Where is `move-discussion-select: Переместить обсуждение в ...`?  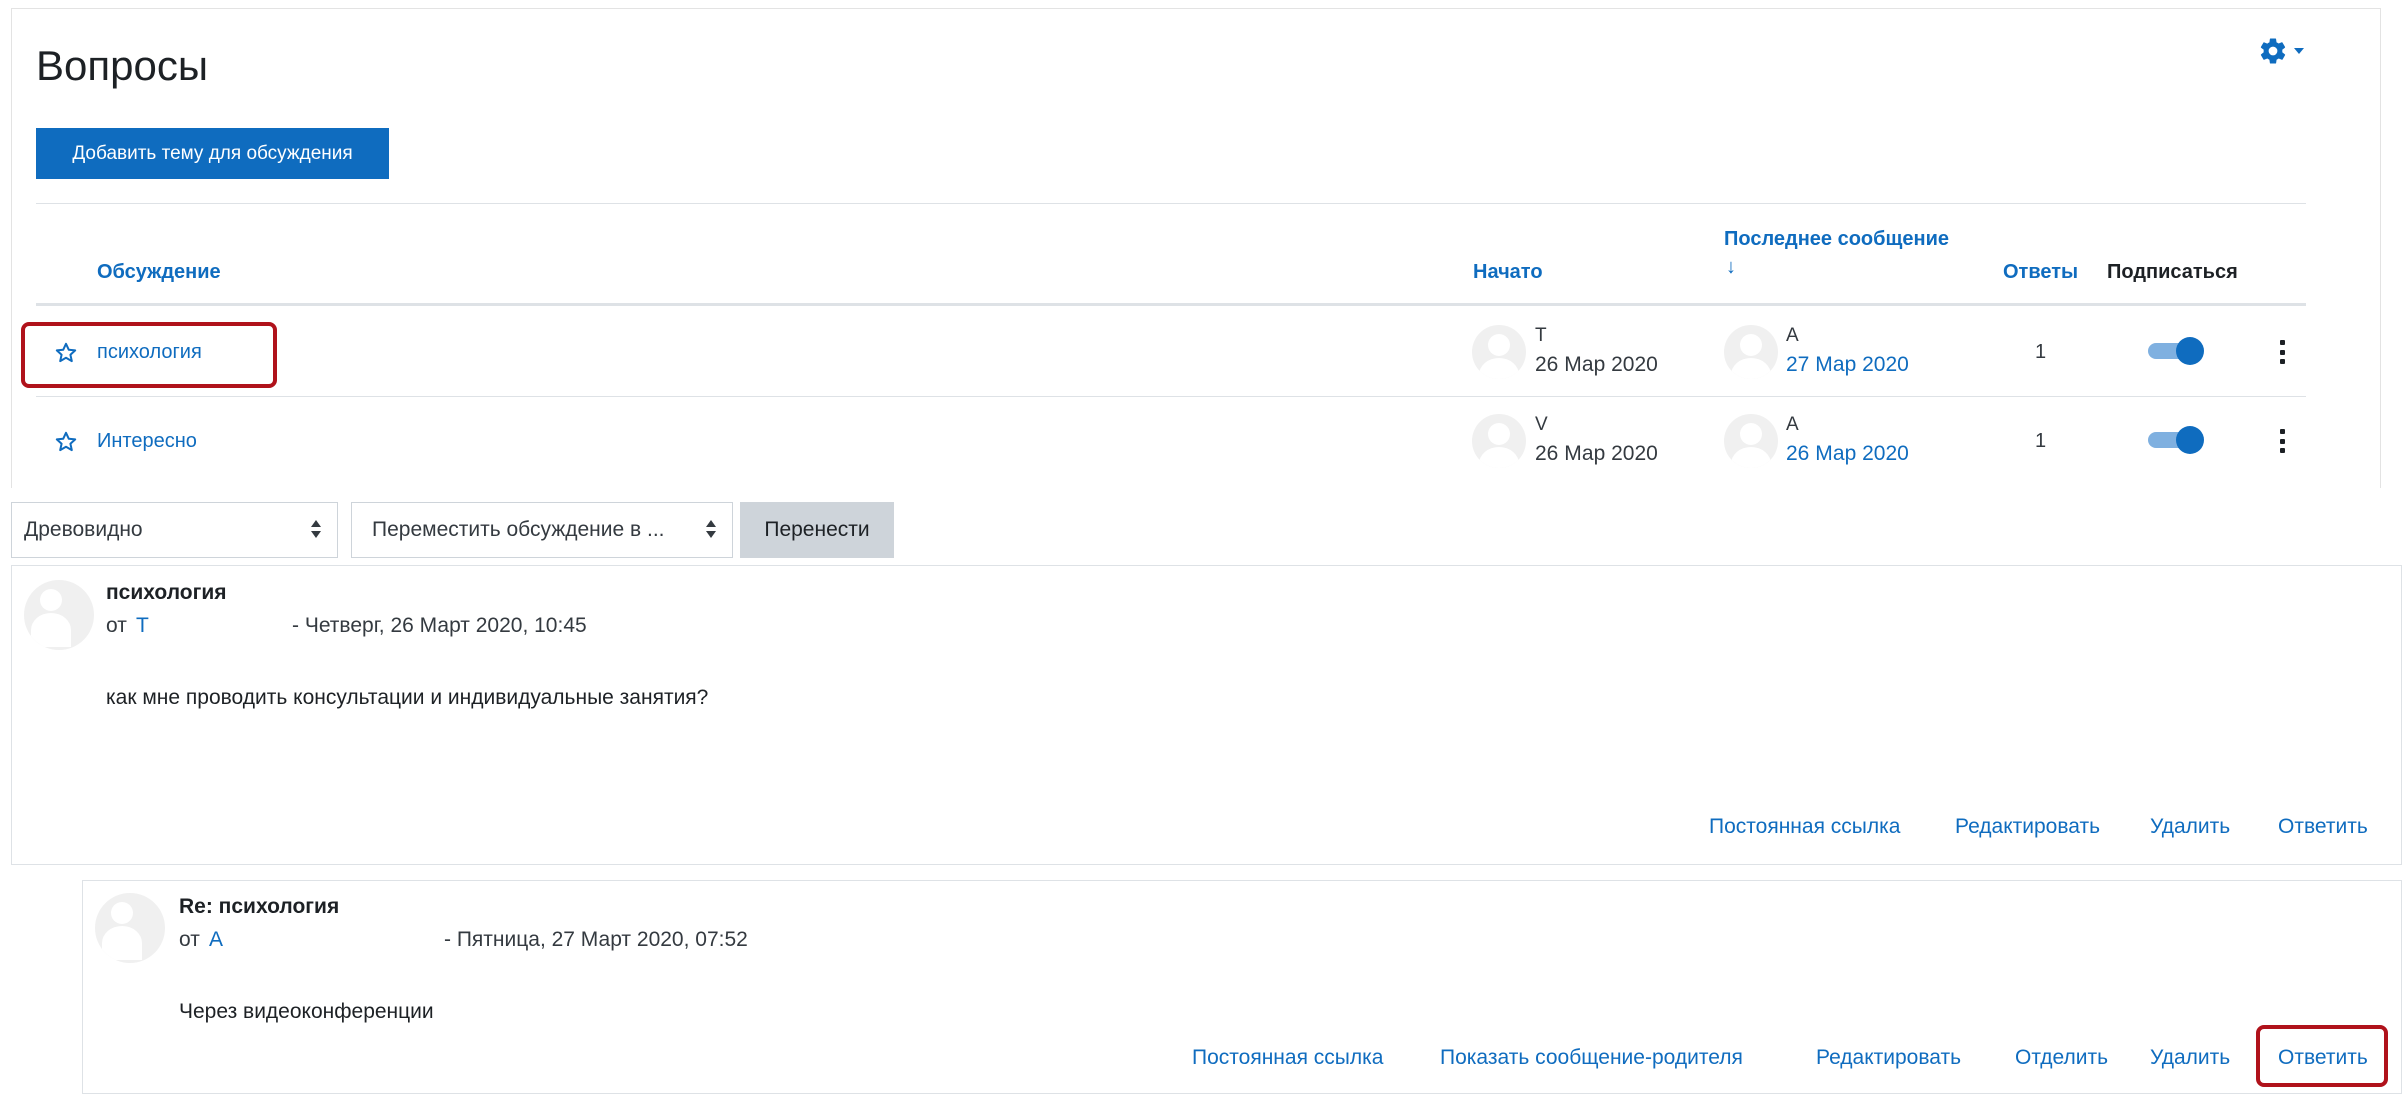 move-discussion-select: Переместить обсуждение в ... is located at coordinates (542, 530).